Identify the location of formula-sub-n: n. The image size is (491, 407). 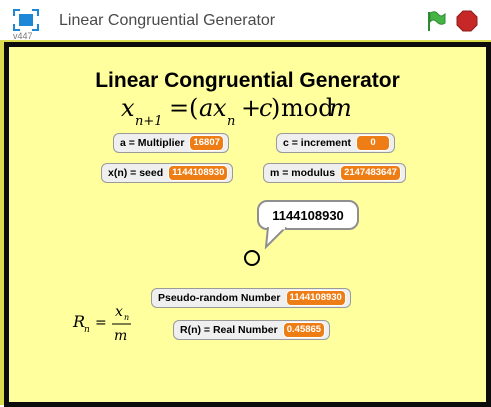
(231, 121).